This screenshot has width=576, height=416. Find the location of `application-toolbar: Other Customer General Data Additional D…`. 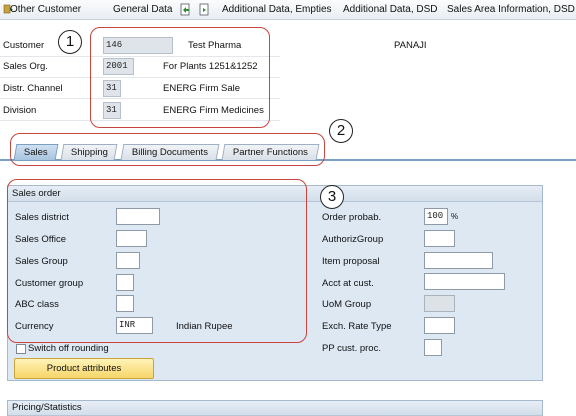

application-toolbar: Other Customer General Data Additional D… is located at coordinates (288, 10).